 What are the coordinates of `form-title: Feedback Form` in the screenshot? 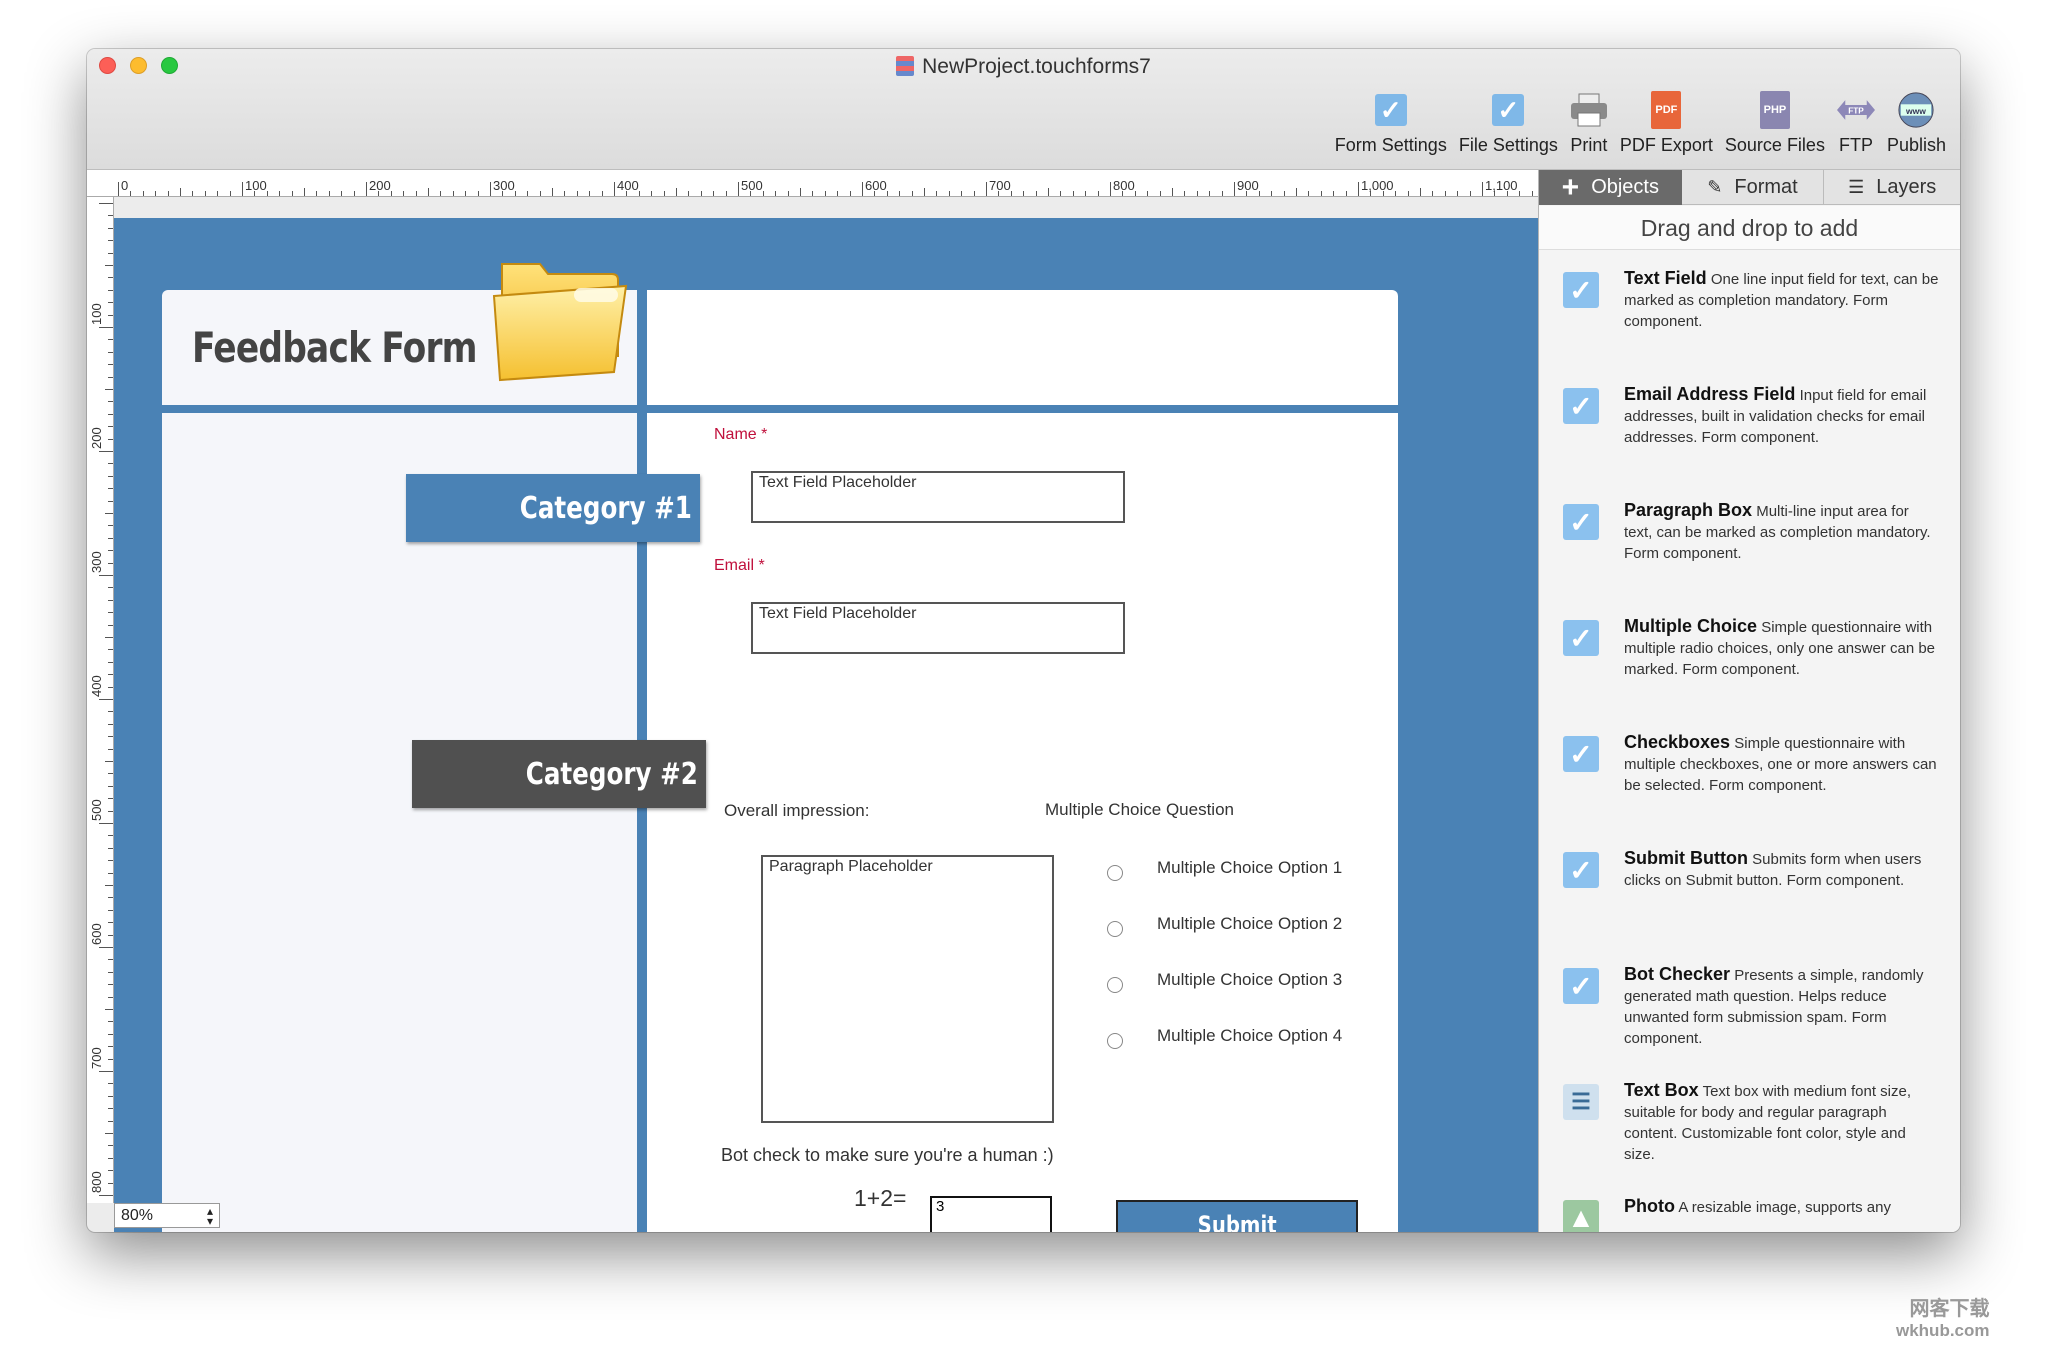 It's located at (335, 347).